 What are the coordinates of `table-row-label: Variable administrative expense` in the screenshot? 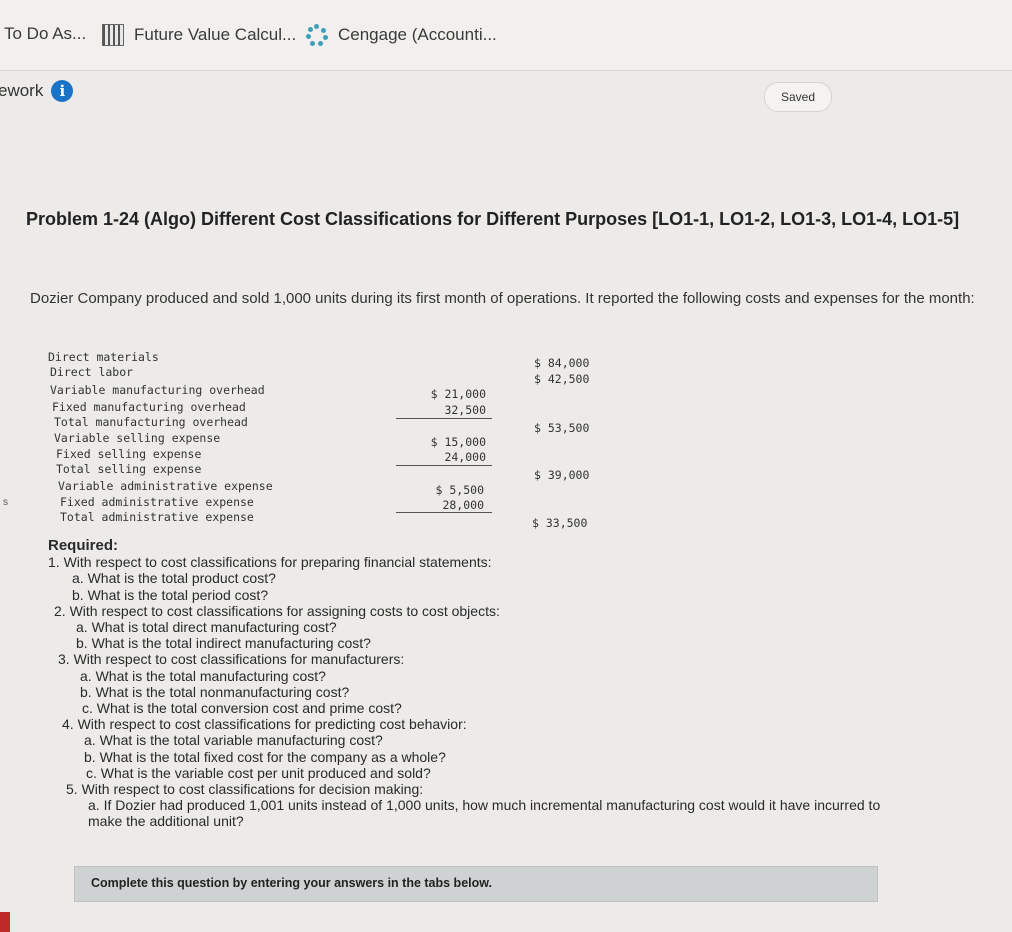 It's located at (165, 486).